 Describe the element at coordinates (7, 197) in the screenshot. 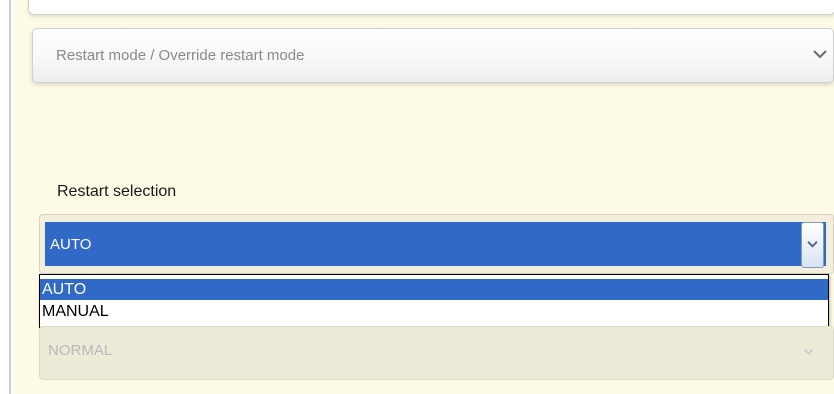

I see `left-border-strip` at that location.